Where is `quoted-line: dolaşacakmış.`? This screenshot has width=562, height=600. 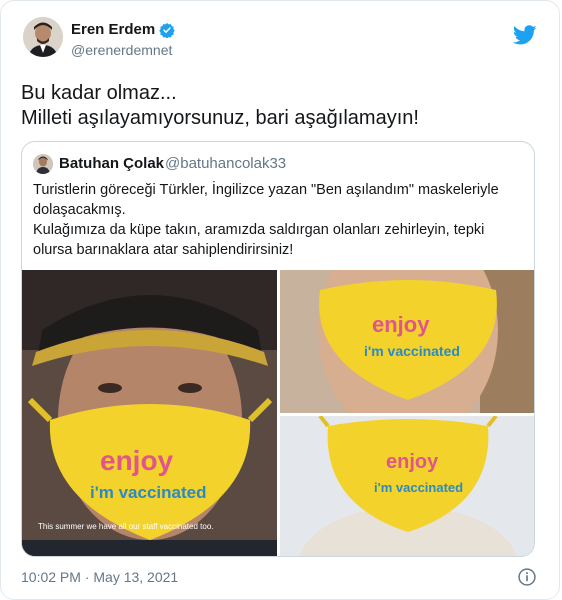 quoted-line: dolaşacakmış. is located at coordinates (79, 210).